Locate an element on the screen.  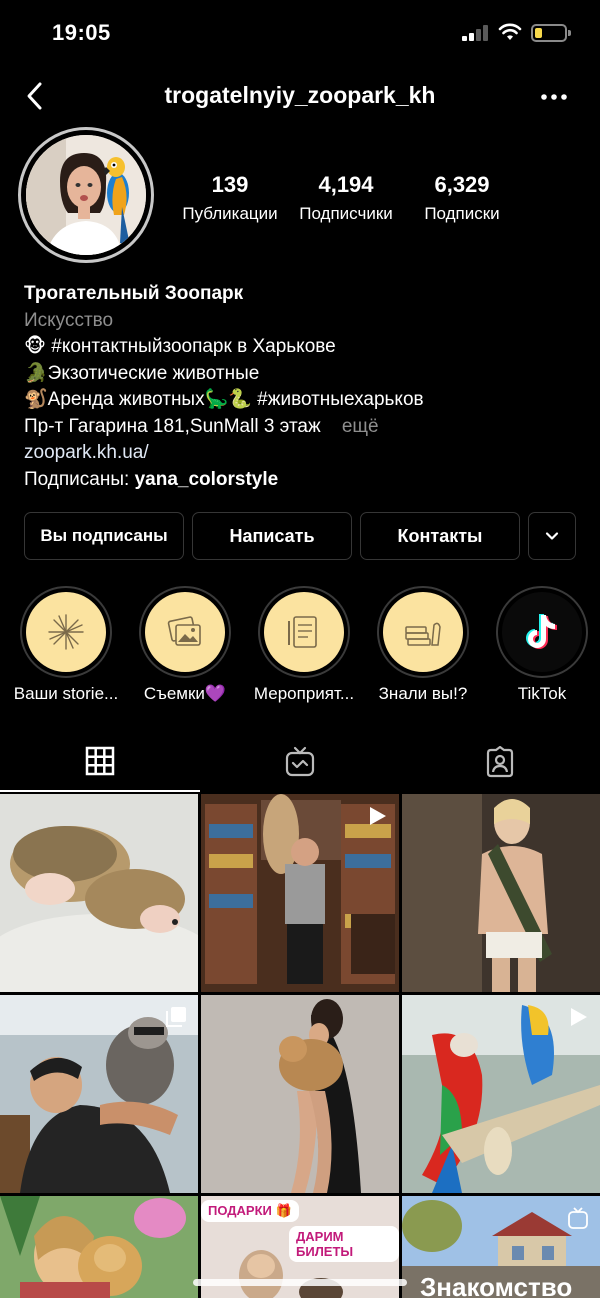
fireworks-icon is located at coordinates (66, 632).